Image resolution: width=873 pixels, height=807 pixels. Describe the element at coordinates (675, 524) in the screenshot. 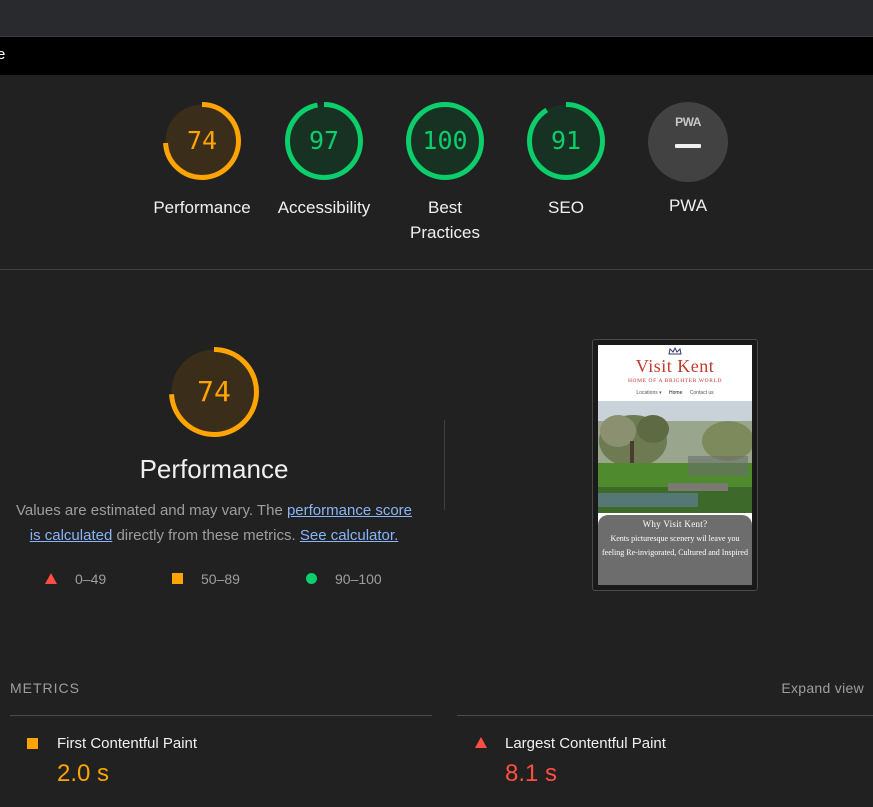

I see `why-visit-title: Why Visit Kent?` at that location.